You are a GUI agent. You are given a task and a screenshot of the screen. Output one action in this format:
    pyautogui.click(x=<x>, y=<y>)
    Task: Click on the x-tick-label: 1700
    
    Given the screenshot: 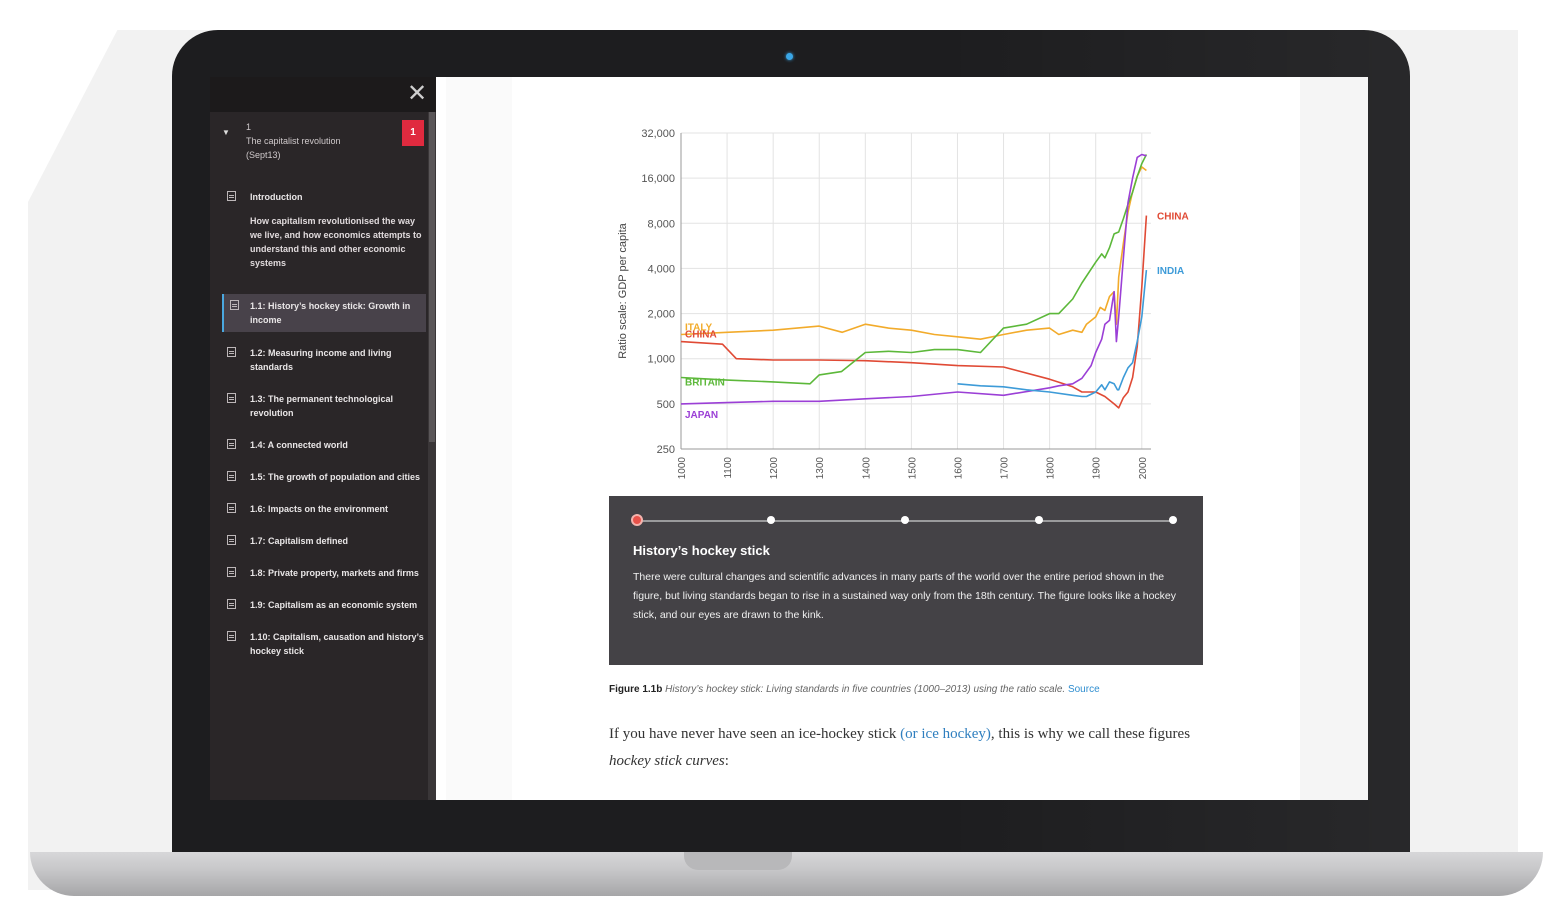 What is the action you would take?
    pyautogui.click(x=1005, y=468)
    